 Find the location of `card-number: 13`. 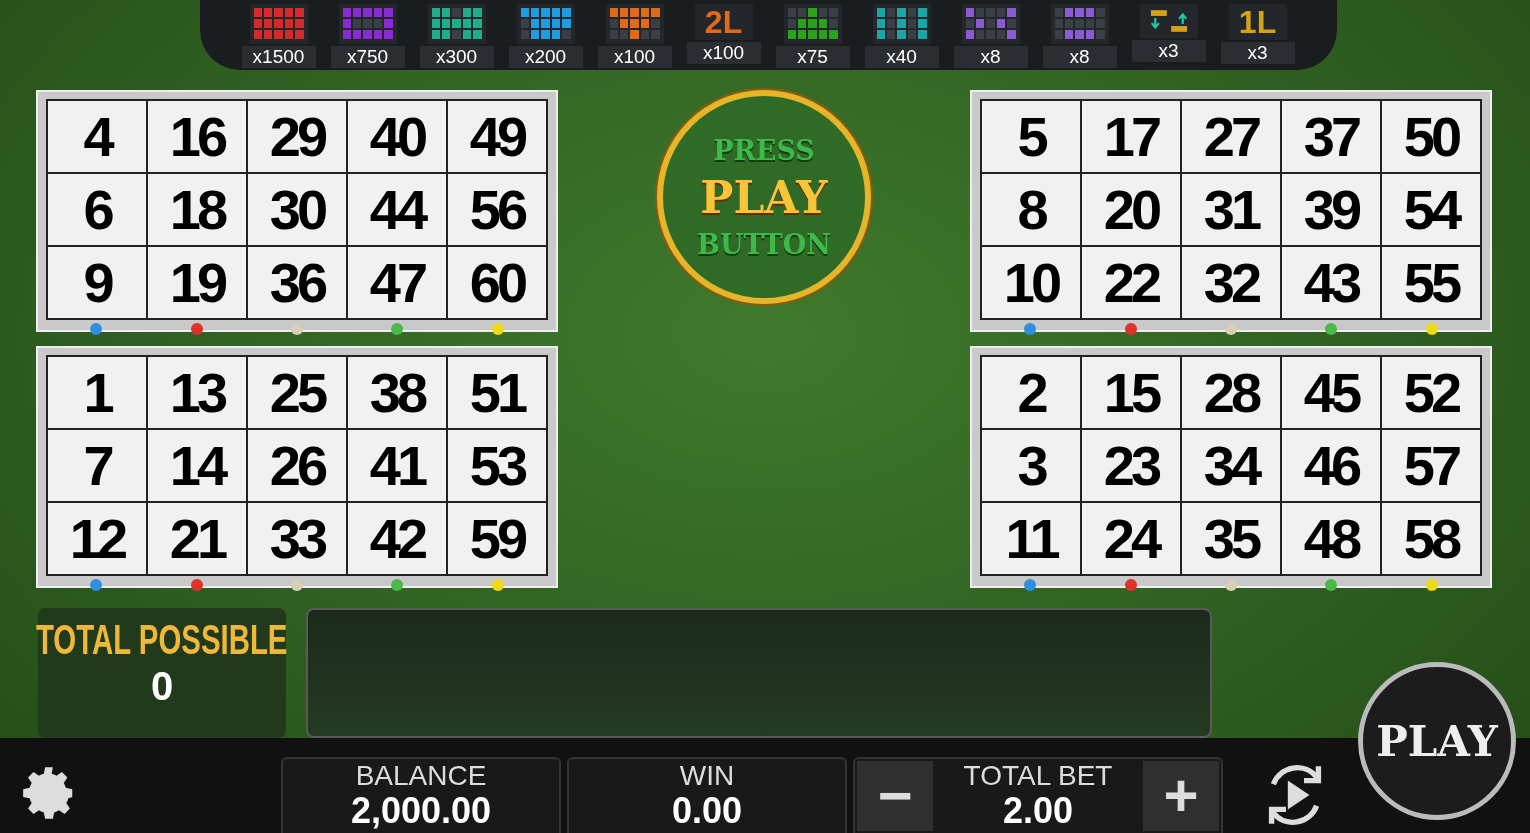

card-number: 13 is located at coordinates (197, 392).